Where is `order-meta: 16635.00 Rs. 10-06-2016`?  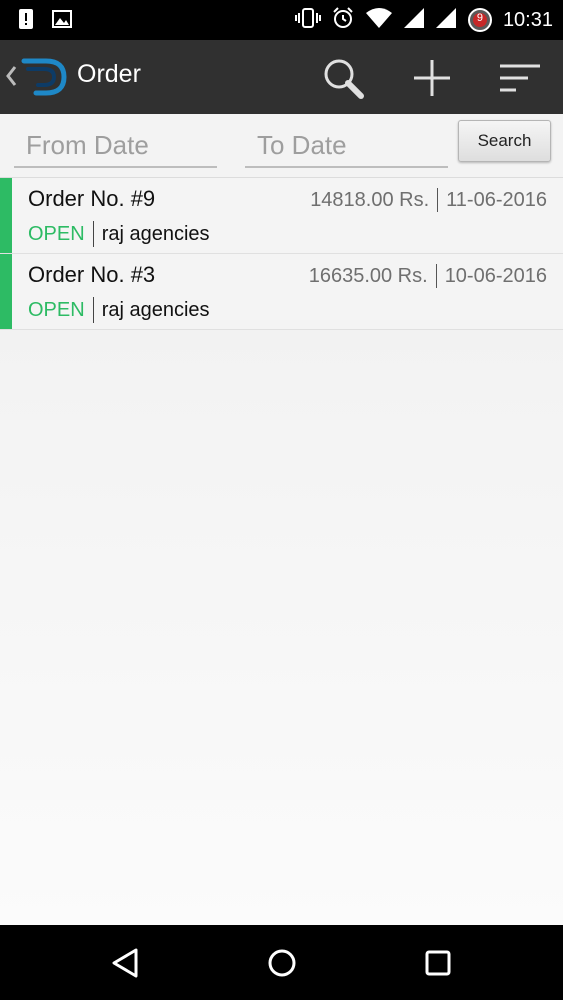 order-meta: 16635.00 Rs. 10-06-2016 is located at coordinates (428, 276).